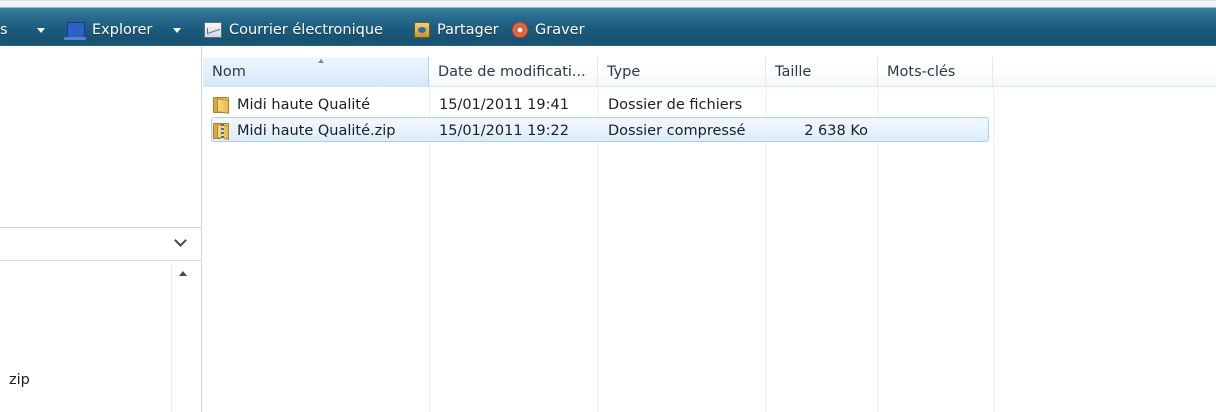 The height and width of the screenshot is (412, 1216). I want to click on truncated-toolbar-label: s, so click(4, 30).